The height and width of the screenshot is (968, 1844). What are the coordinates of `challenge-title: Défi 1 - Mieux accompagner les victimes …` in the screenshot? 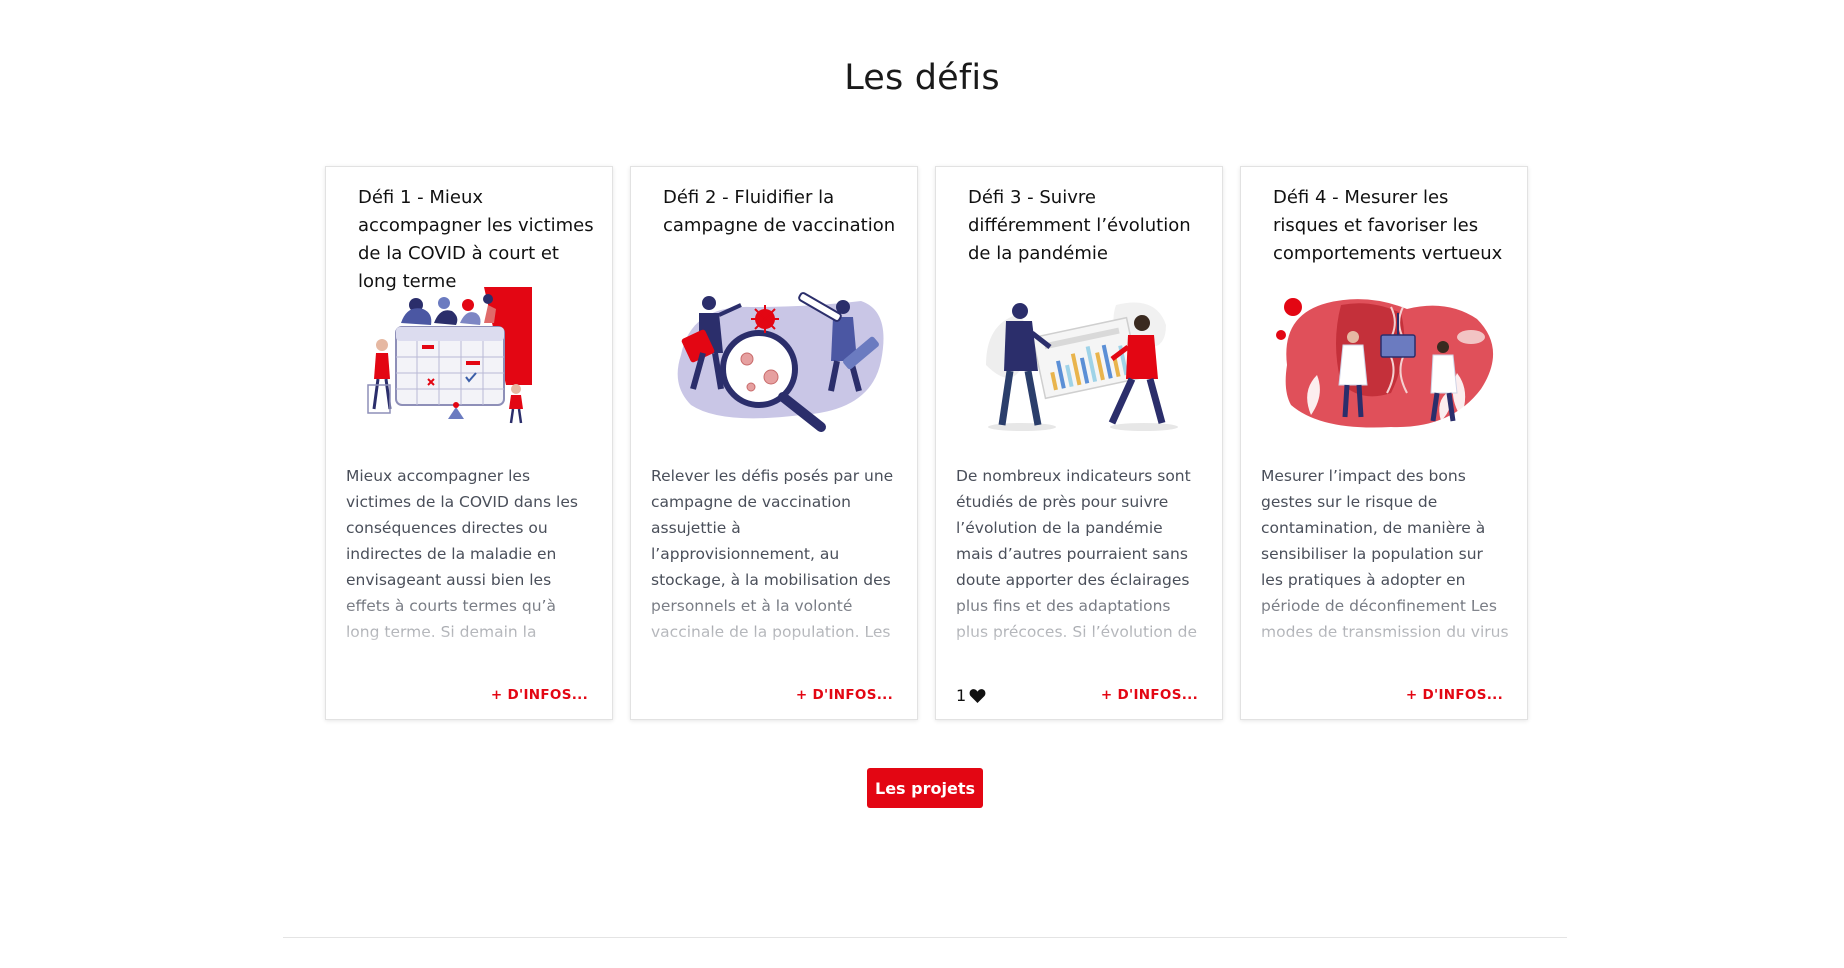 It's located at (476, 240).